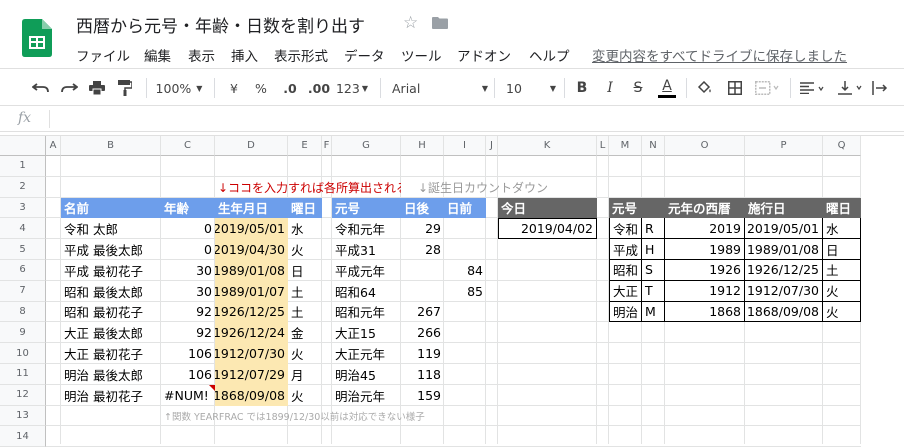 The image size is (904, 447). I want to click on age-cell: 30, so click(188, 270).